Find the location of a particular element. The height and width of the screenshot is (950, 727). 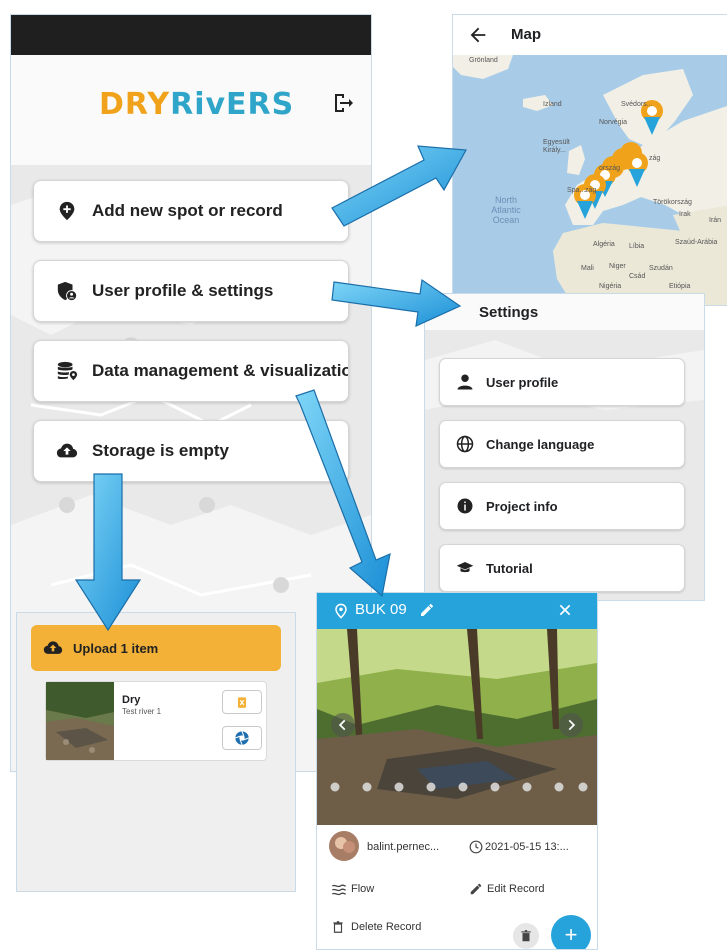

user-settings-button: User profile & settings is located at coordinates (191, 291).